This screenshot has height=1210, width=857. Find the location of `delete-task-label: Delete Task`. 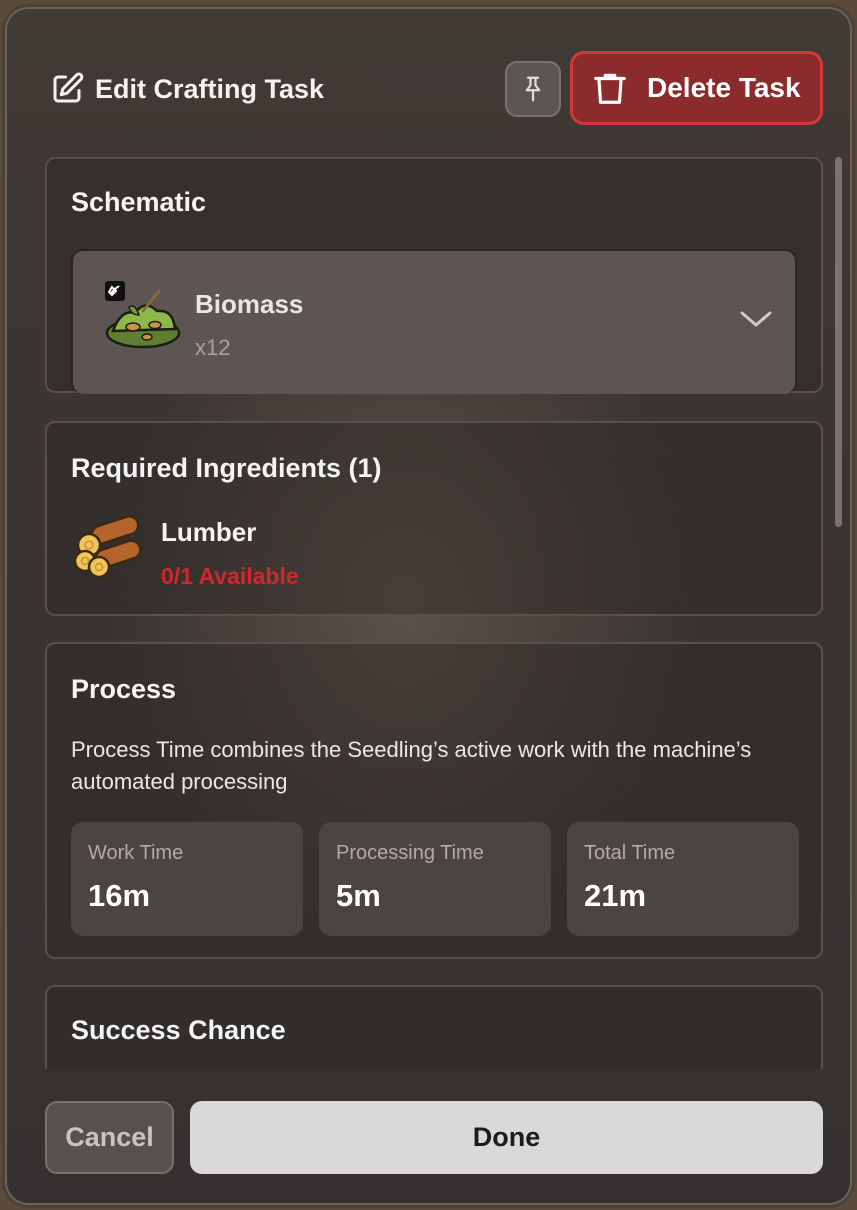

delete-task-label: Delete Task is located at coordinates (724, 87).